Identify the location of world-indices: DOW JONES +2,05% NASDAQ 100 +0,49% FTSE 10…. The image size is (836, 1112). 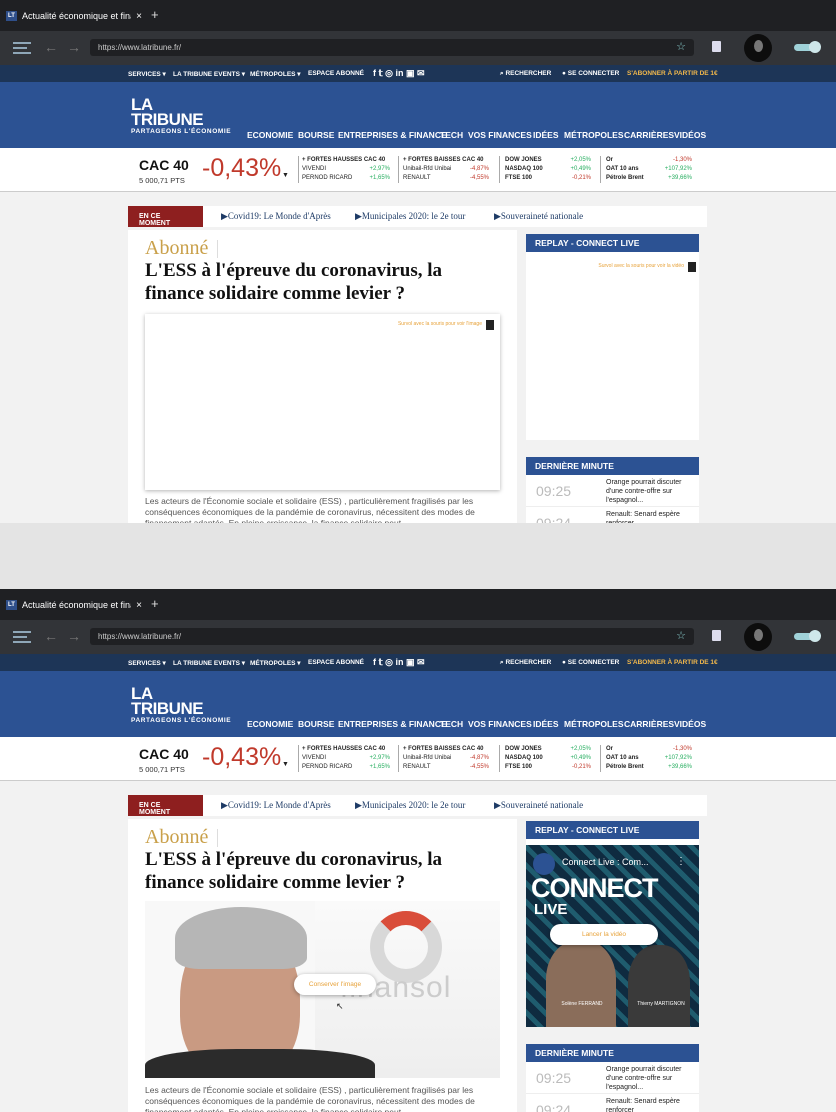
(548, 169).